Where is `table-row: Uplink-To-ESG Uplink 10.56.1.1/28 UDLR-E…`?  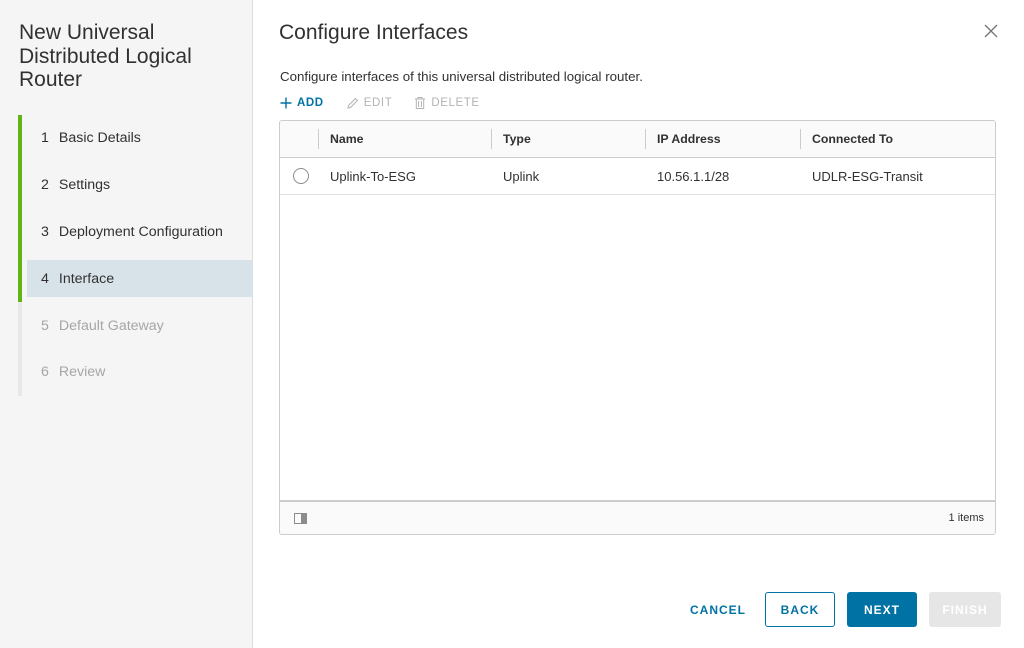 table-row: Uplink-To-ESG Uplink 10.56.1.1/28 UDLR-E… is located at coordinates (637, 176).